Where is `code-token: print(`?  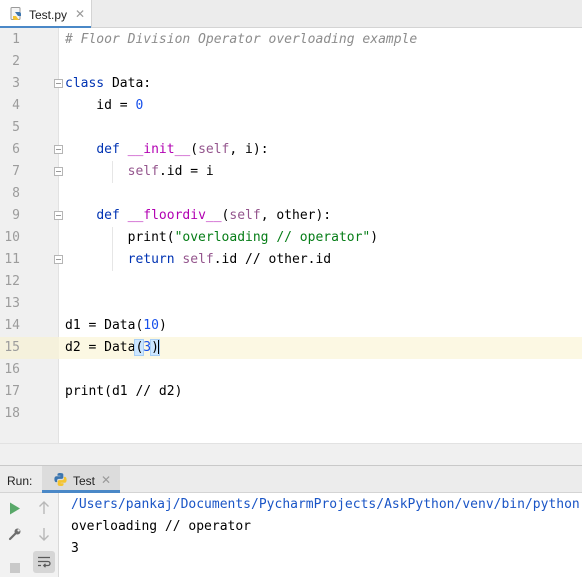 code-token: print( is located at coordinates (120, 237).